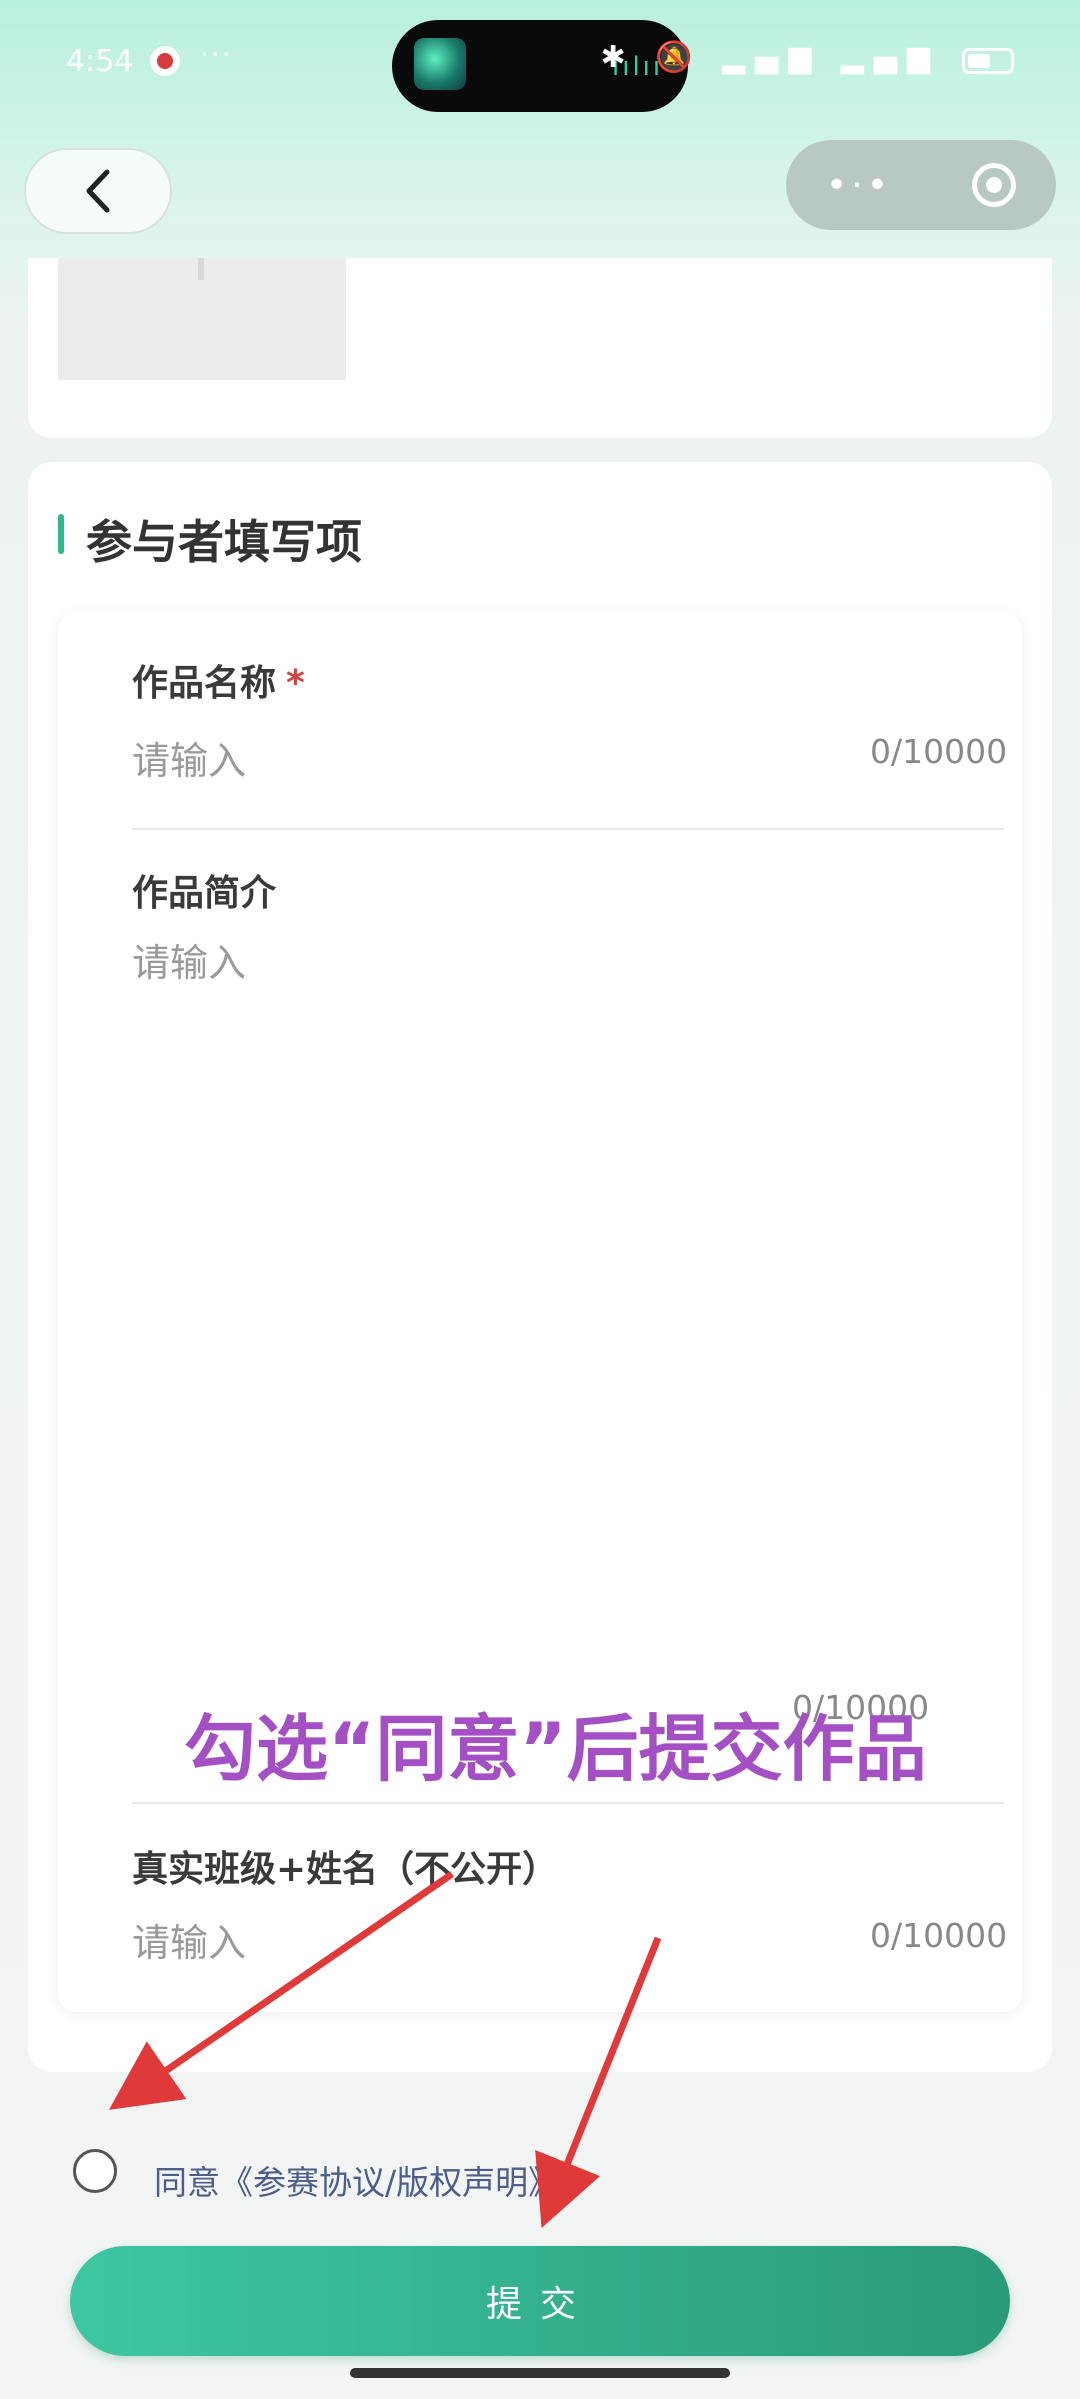 This screenshot has height=2399, width=1080. I want to click on section-accent-bar, so click(61, 534).